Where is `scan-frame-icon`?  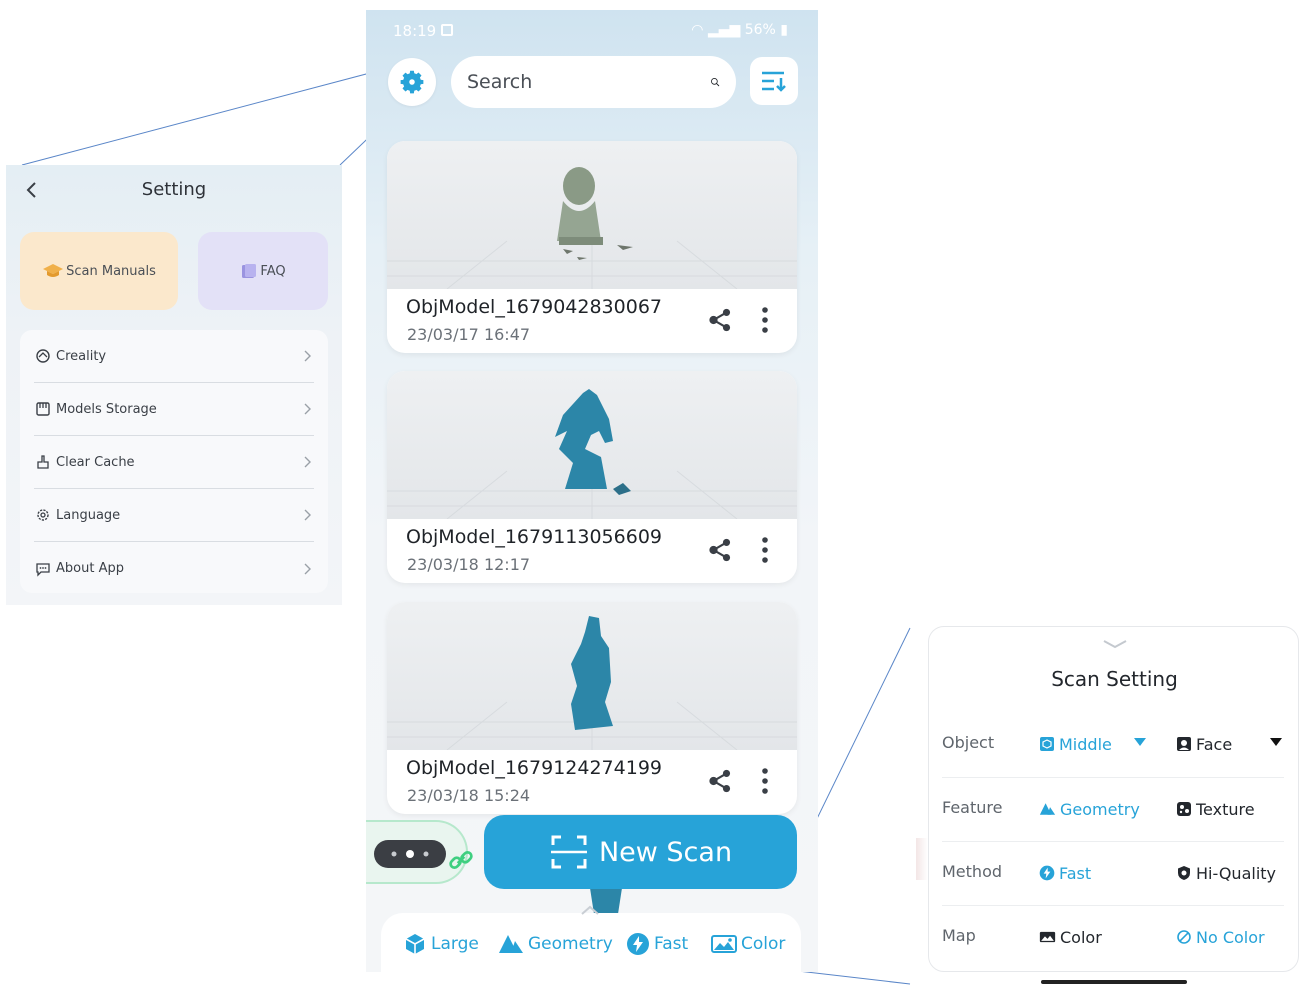
scan-frame-icon is located at coordinates (568, 852).